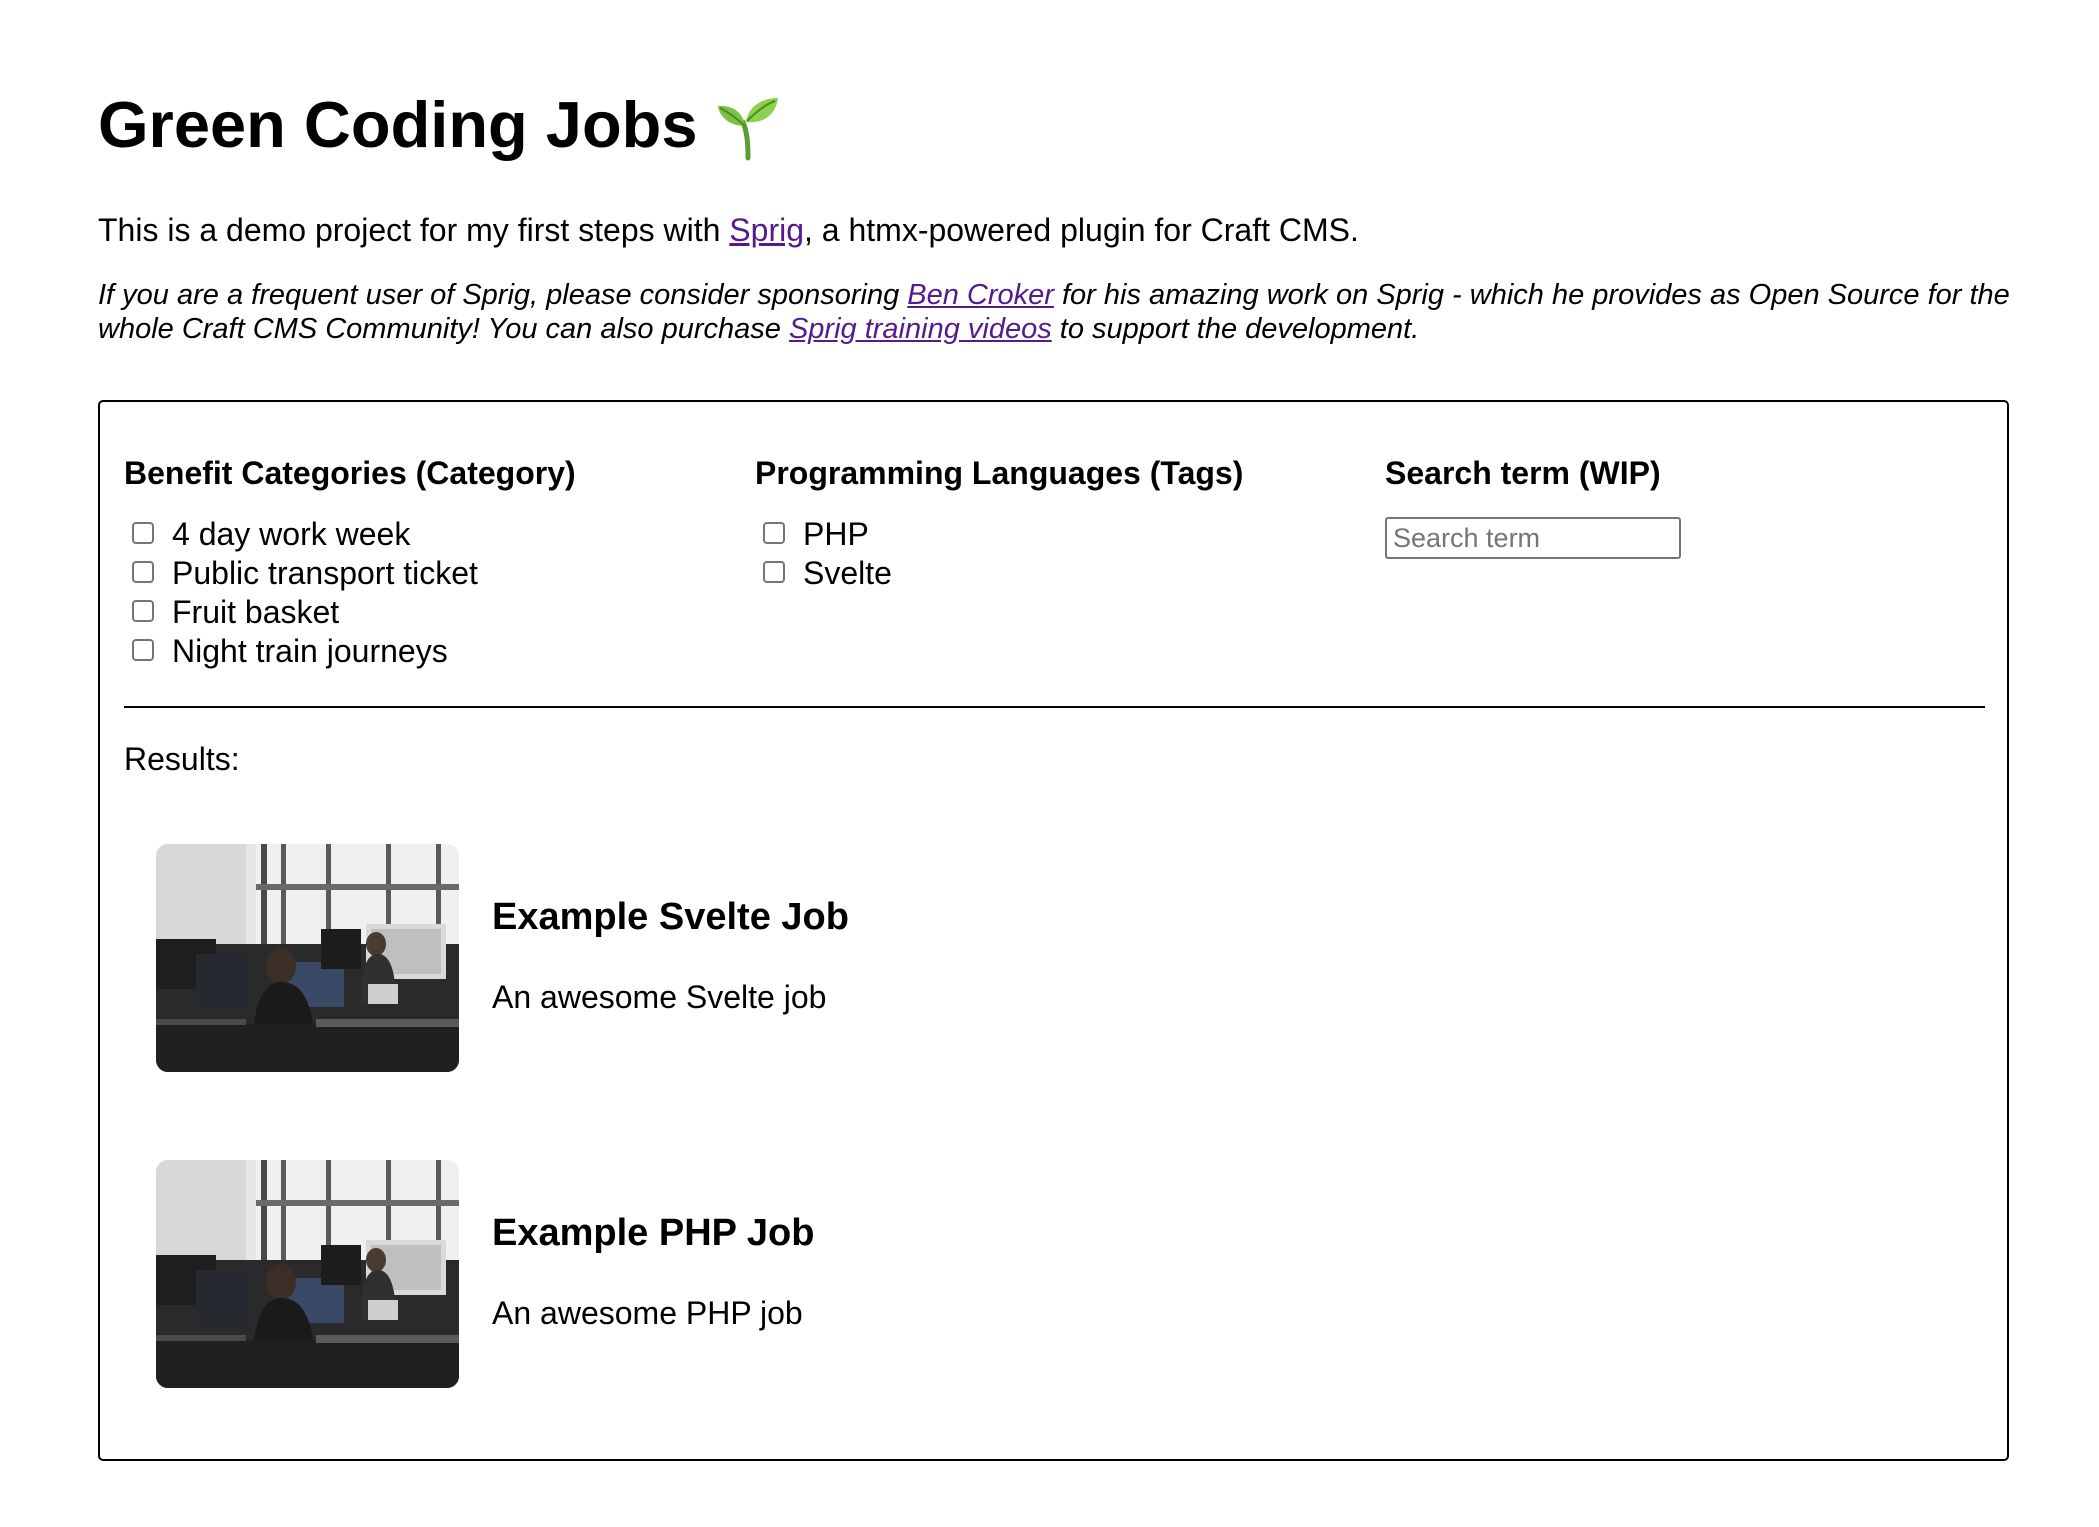  I want to click on language-option-svelte: Svelte, so click(999, 573).